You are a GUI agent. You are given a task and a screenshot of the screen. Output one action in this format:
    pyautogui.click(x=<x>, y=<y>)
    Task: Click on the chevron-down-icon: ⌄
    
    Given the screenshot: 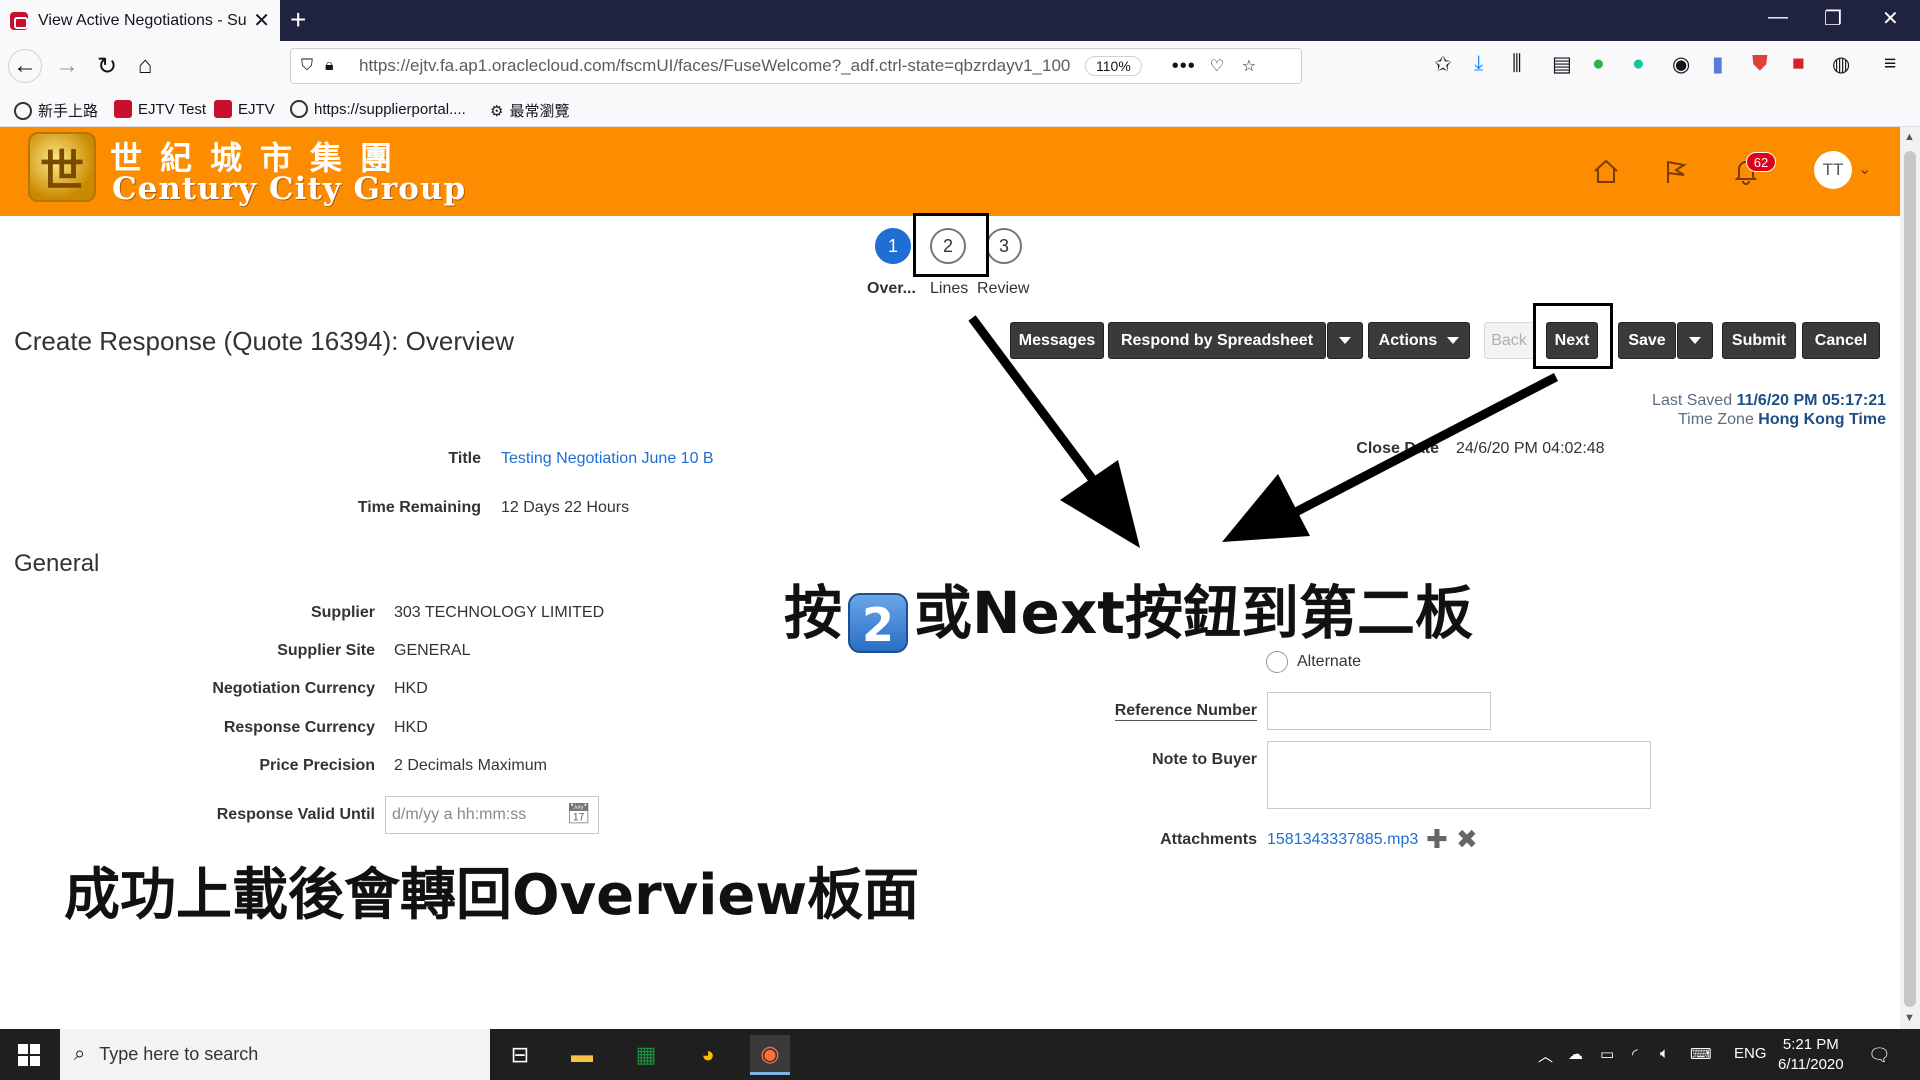 What is the action you would take?
    pyautogui.click(x=1864, y=169)
    